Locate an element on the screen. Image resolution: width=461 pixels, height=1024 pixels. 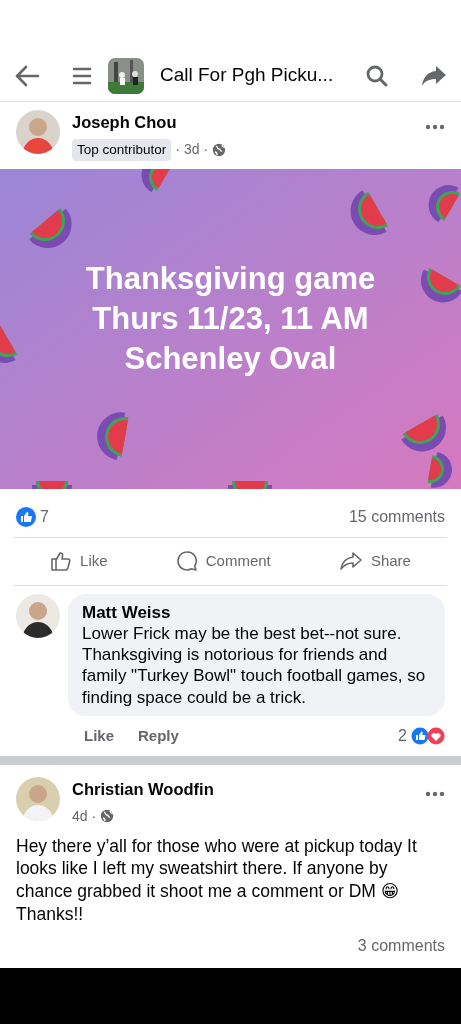
comment-author: Matt Weiss is located at coordinates (127, 612).